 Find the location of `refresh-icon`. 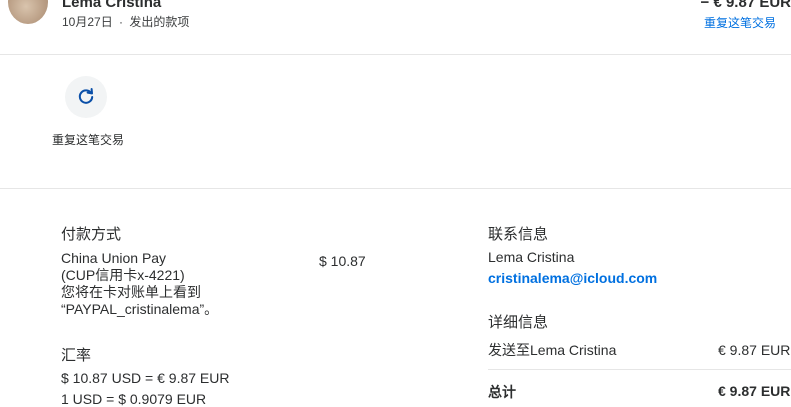

refresh-icon is located at coordinates (86, 96).